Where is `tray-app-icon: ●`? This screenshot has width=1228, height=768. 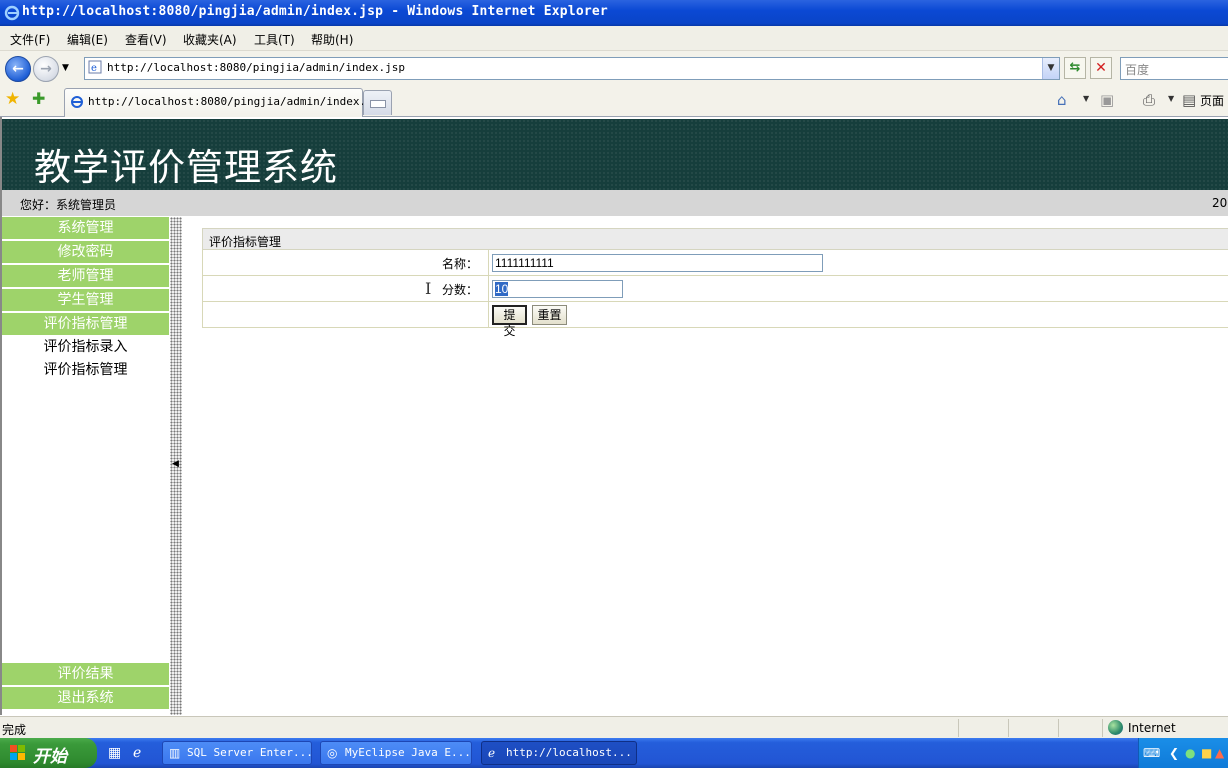
tray-app-icon: ● is located at coordinates (1190, 753).